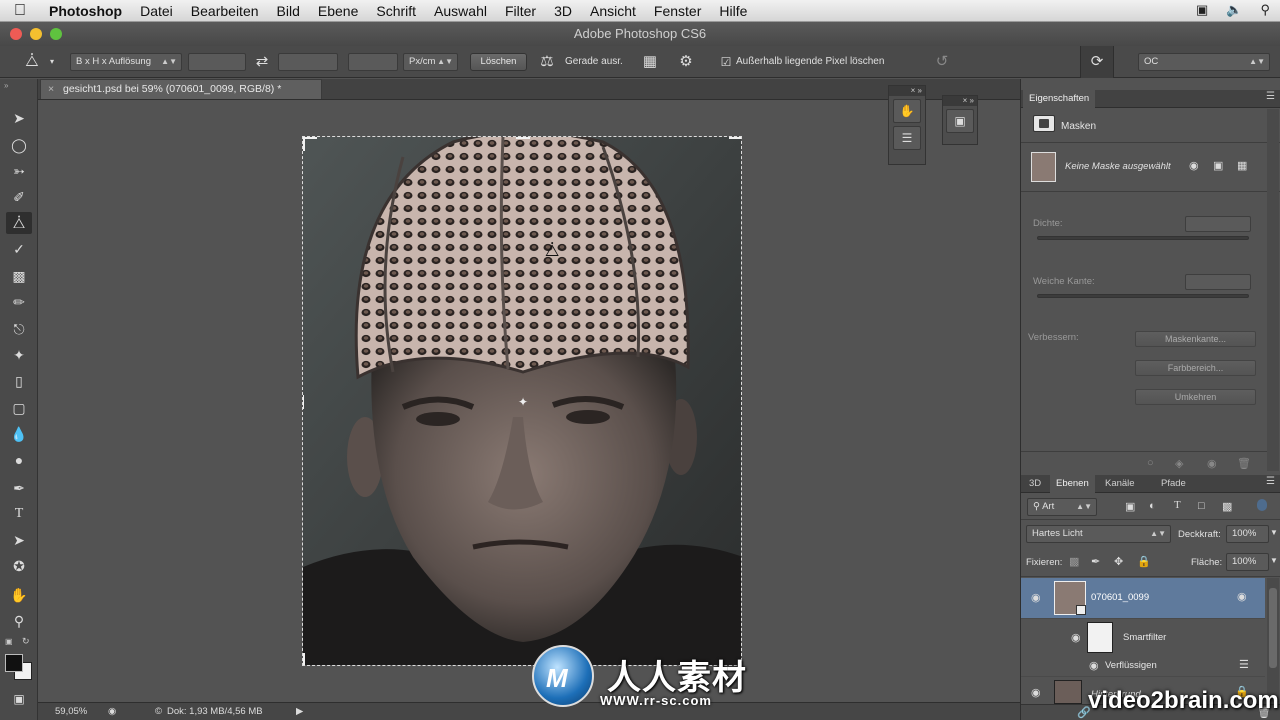 Image resolution: width=1280 pixels, height=720 pixels. What do you see at coordinates (19, 408) in the screenshot?
I see `gradient-tool-icon: ▢` at bounding box center [19, 408].